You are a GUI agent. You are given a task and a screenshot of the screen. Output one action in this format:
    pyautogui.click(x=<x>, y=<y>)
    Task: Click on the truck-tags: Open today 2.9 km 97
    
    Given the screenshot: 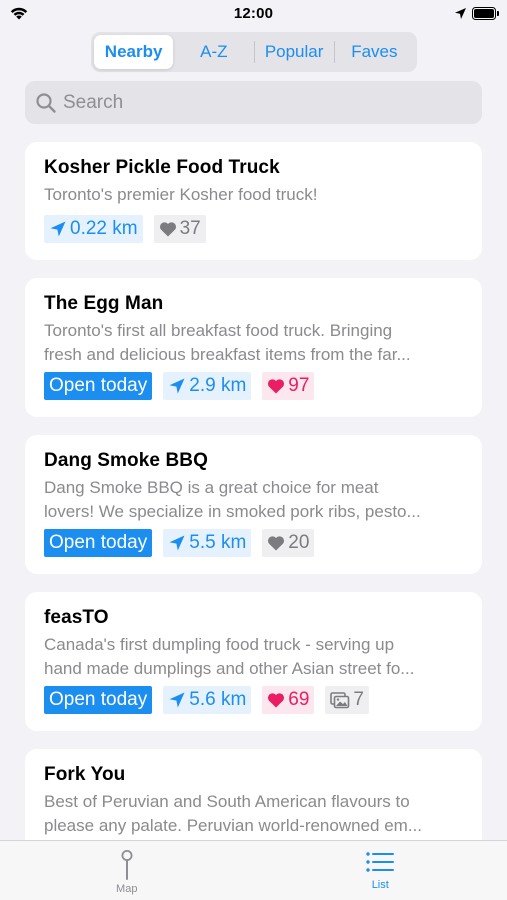 What is the action you would take?
    pyautogui.click(x=253, y=386)
    